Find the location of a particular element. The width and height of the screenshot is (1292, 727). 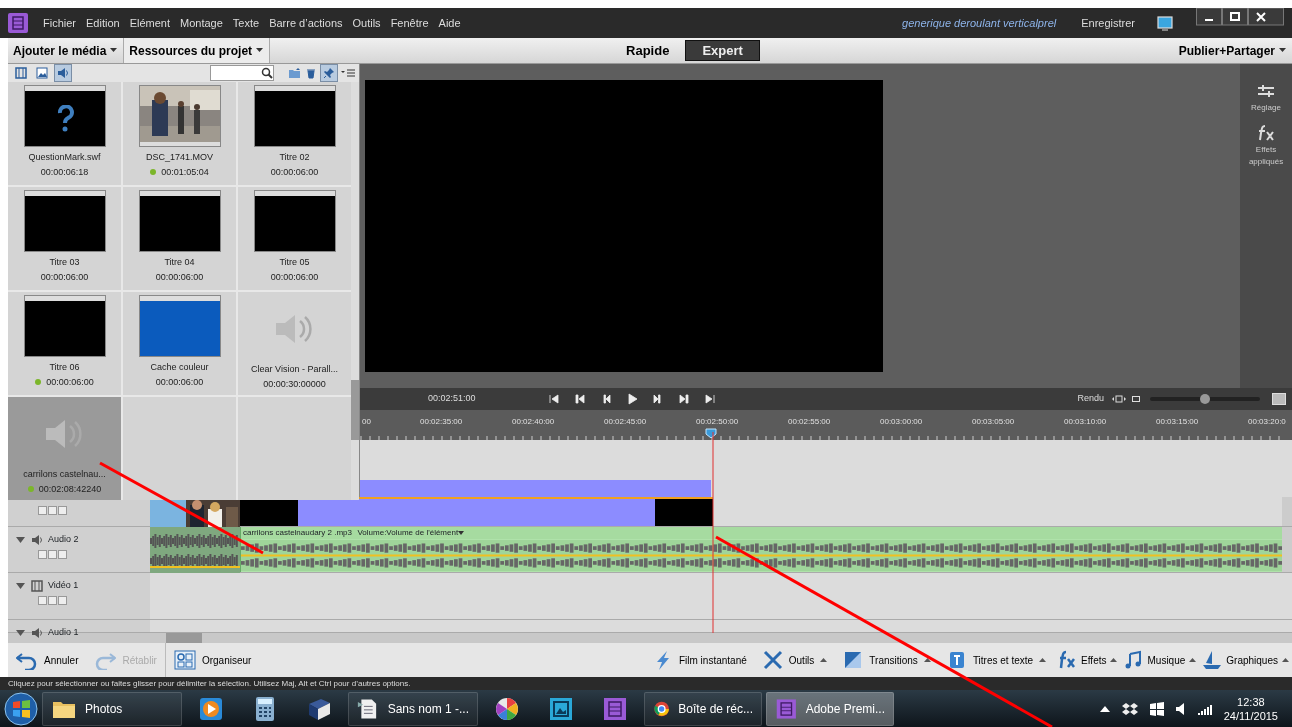

save-link: Enregistrer is located at coordinates (1108, 23).